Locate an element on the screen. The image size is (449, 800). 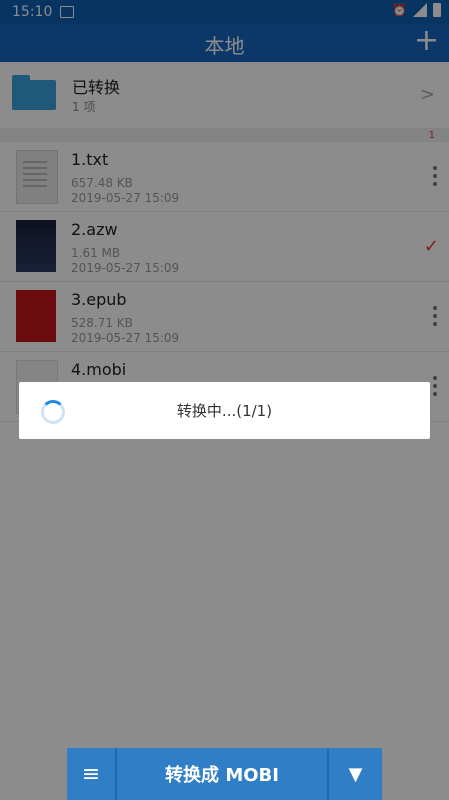
progress-dialog: 转换中...(1/1) is located at coordinates (224, 410).